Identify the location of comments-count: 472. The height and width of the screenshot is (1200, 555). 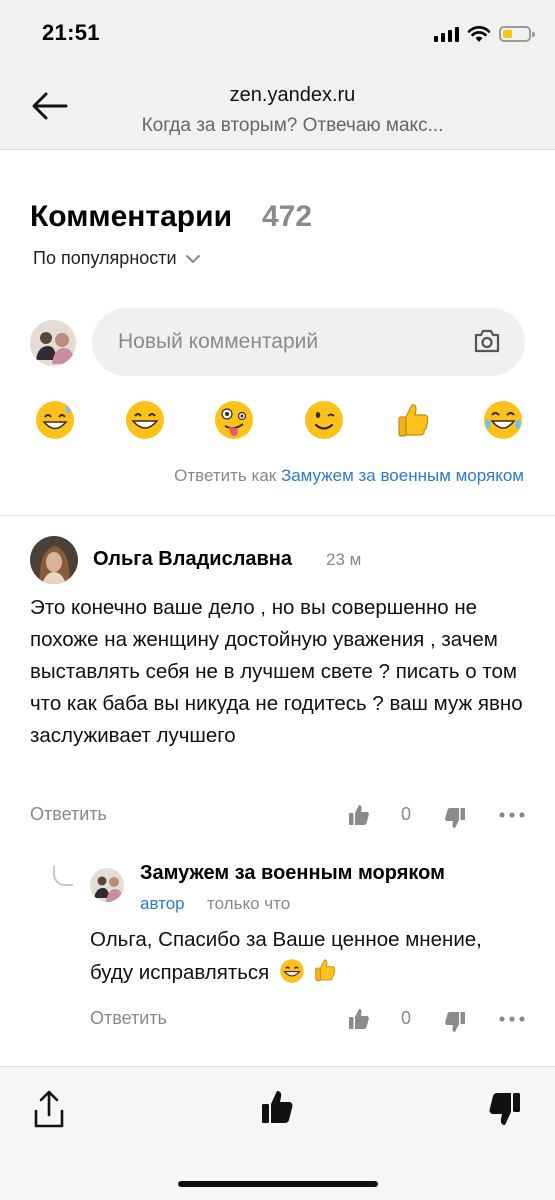
(287, 216).